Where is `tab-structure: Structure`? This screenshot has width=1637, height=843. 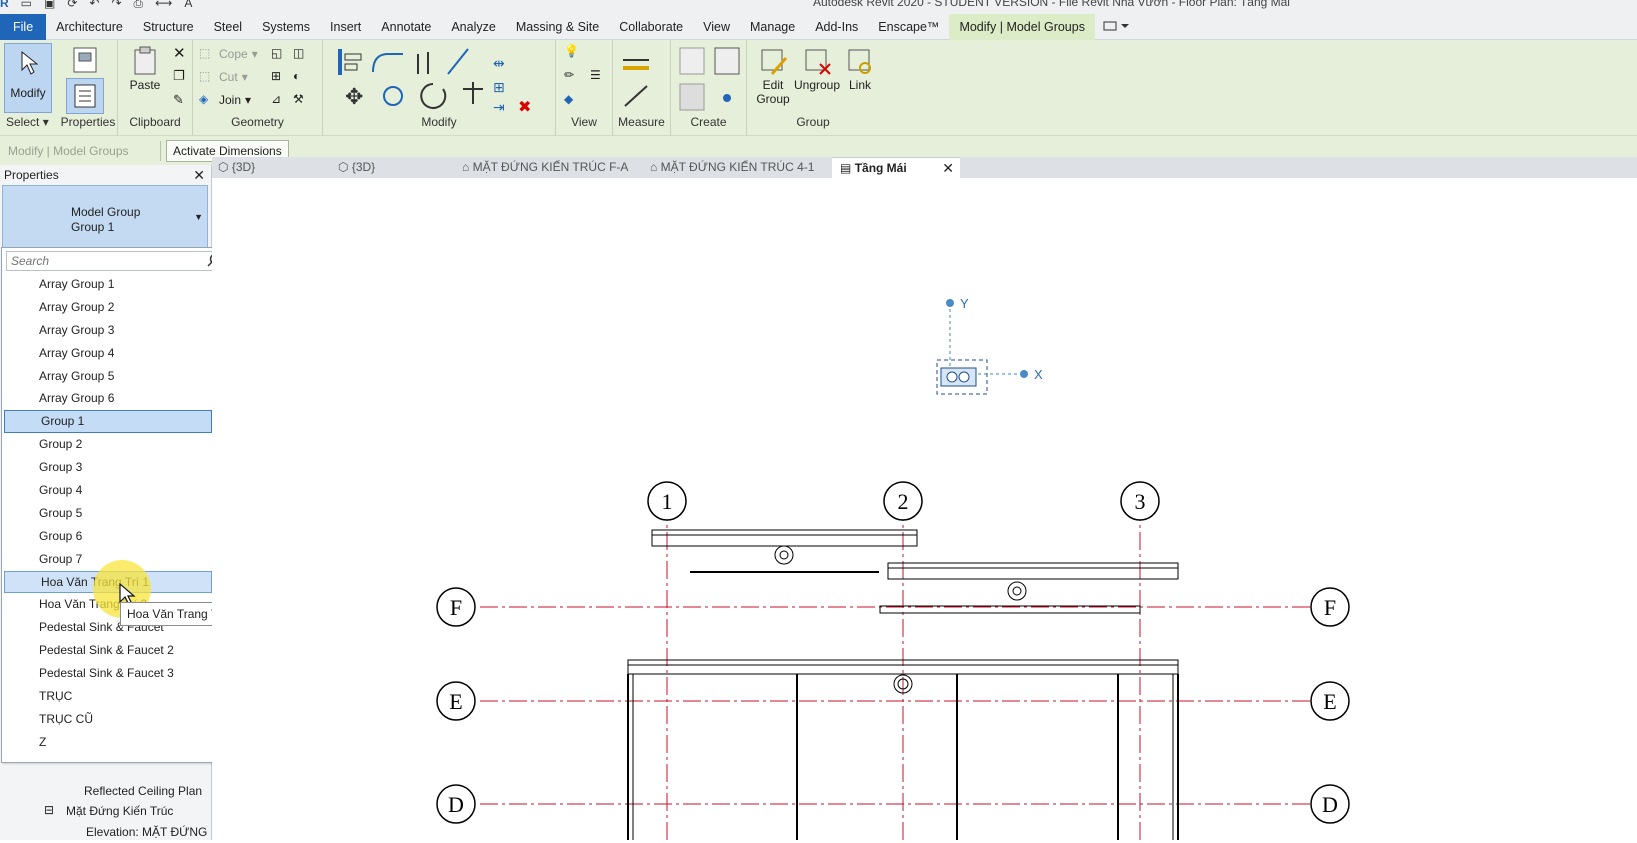 tab-structure: Structure is located at coordinates (168, 27).